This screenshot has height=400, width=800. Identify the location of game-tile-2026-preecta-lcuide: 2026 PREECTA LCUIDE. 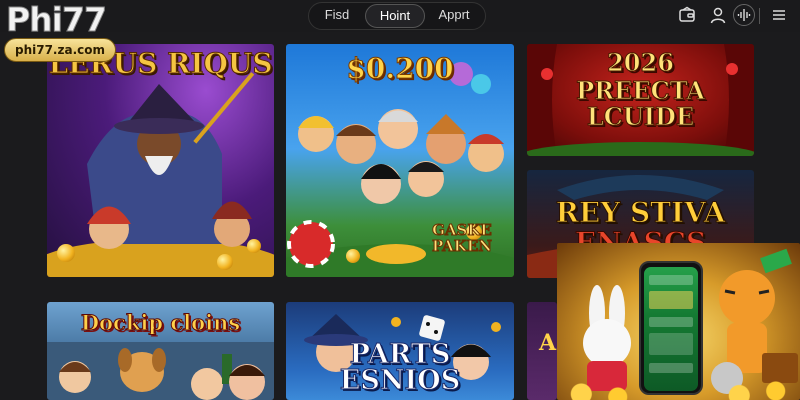
(640, 100).